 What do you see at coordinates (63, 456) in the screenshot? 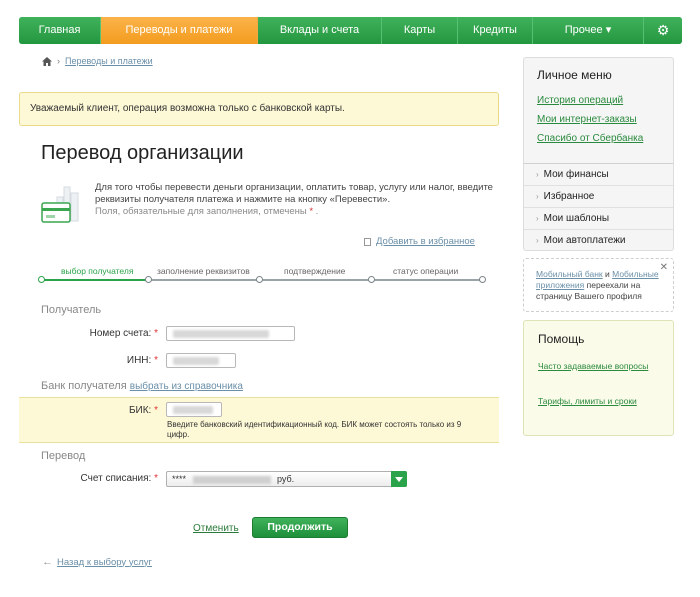
I see `transfer-section-title: Перевод` at bounding box center [63, 456].